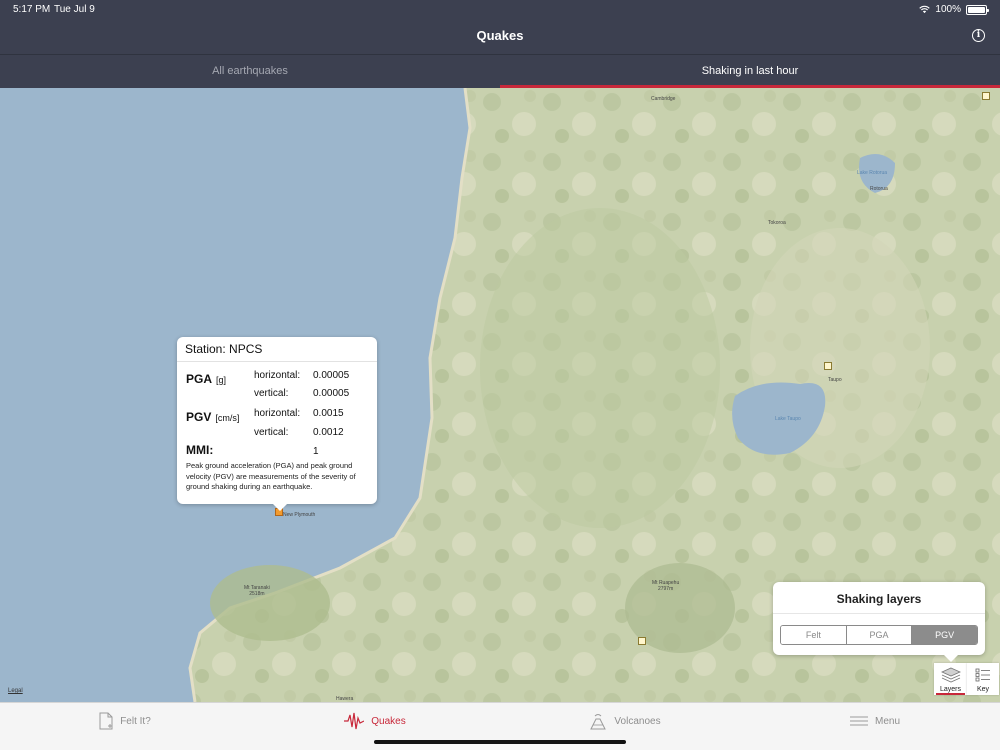  What do you see at coordinates (887, 721) in the screenshot?
I see `tab-menu-label: Menu` at bounding box center [887, 721].